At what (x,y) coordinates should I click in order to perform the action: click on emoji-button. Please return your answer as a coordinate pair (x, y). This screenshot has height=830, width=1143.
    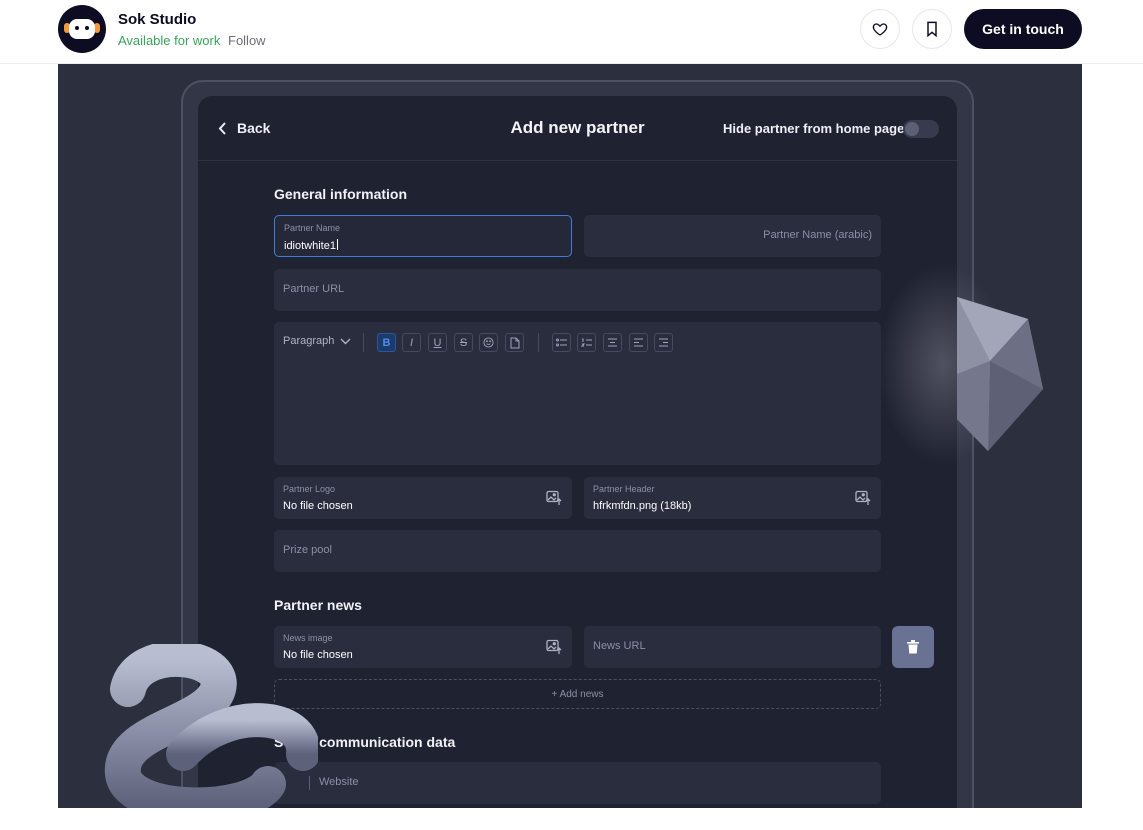
    Looking at the image, I should click on (488, 342).